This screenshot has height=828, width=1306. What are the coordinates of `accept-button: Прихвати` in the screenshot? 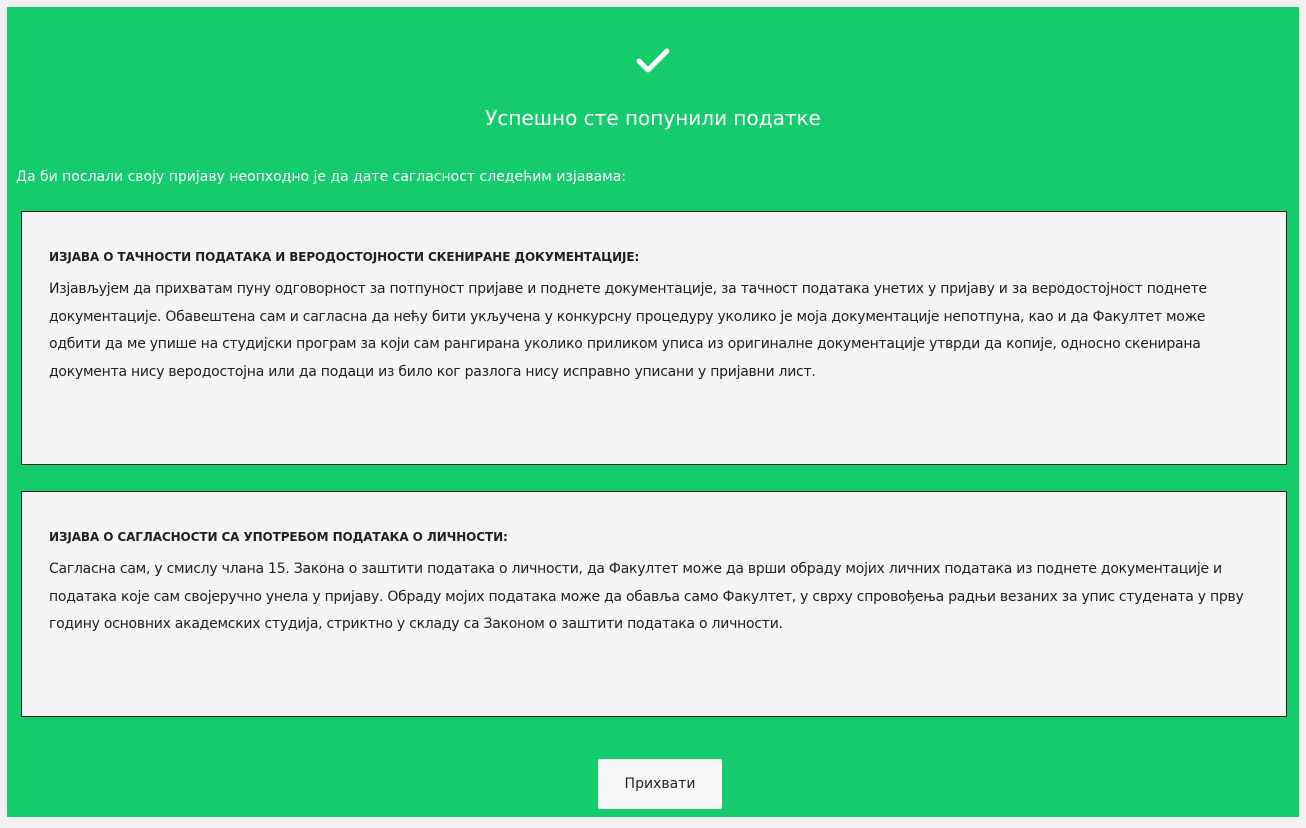 It's located at (660, 784).